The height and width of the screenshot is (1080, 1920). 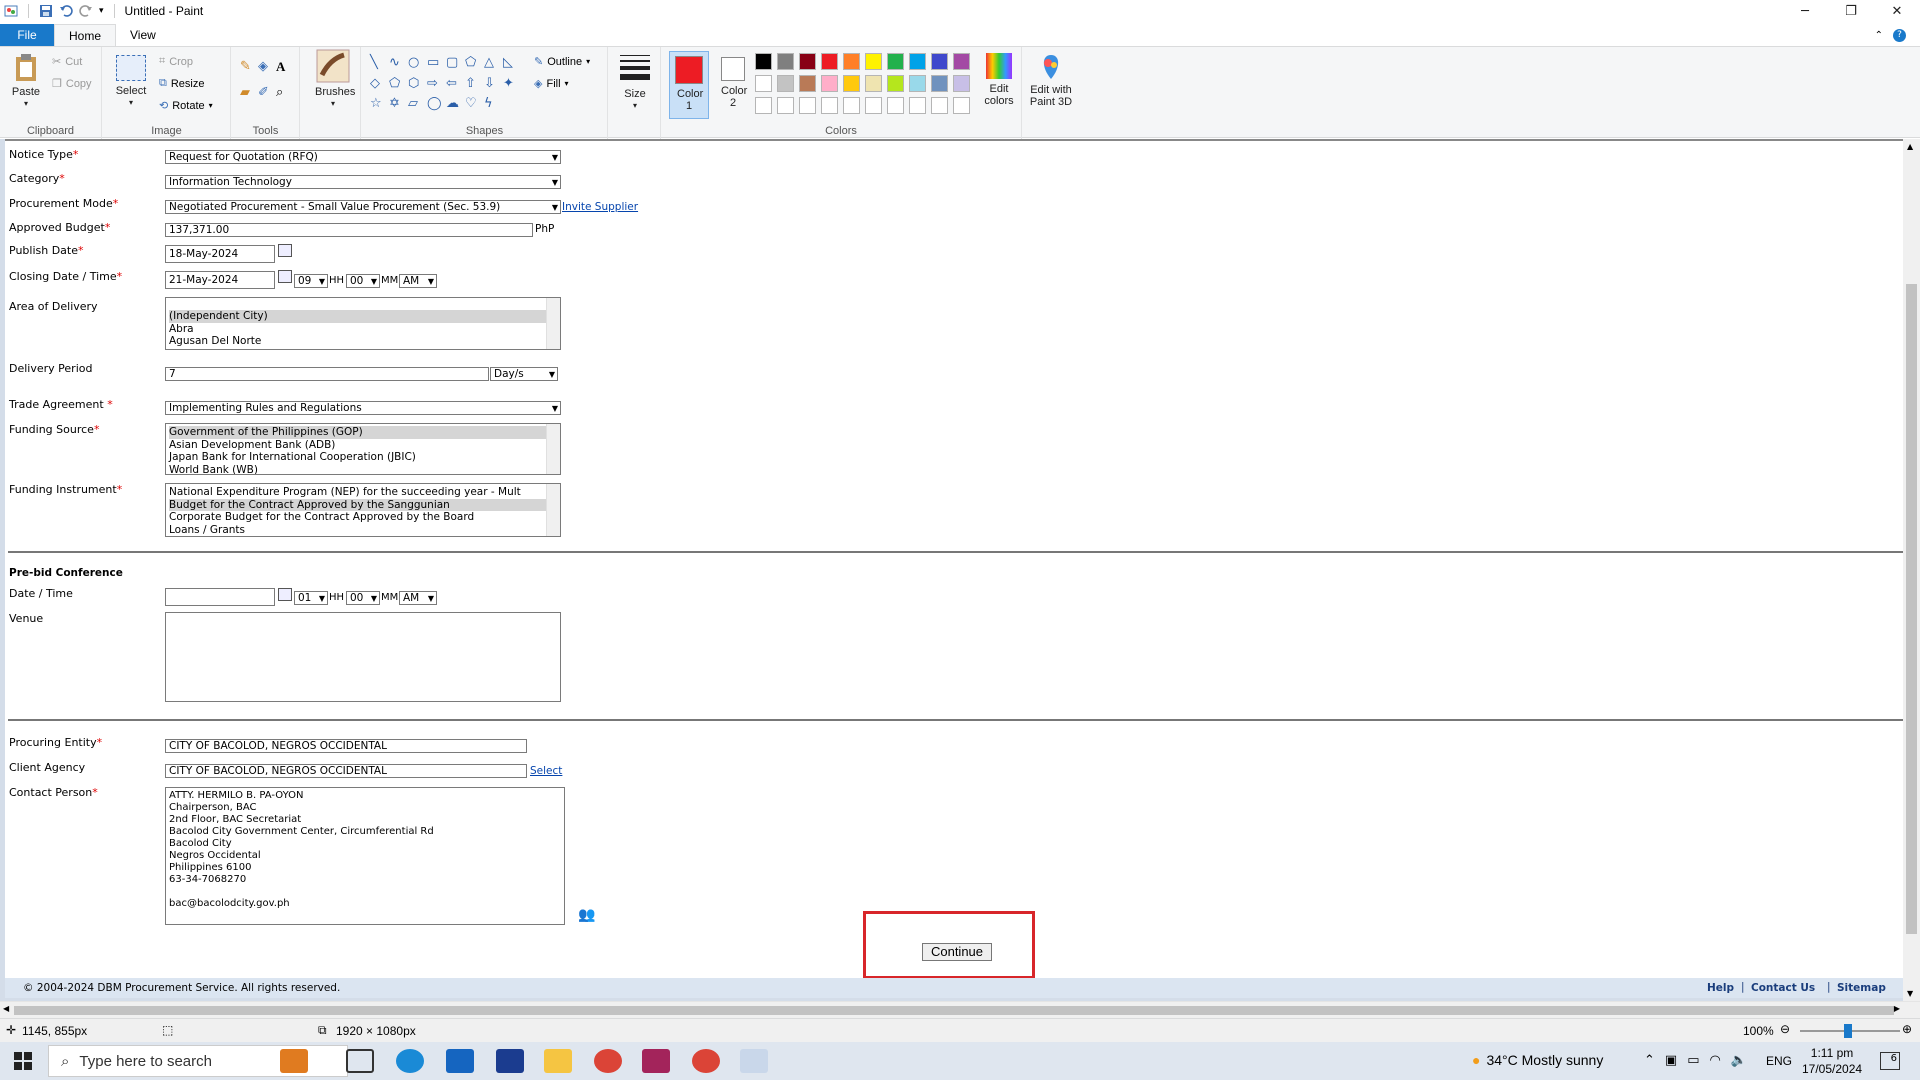 I want to click on list-item: (Independent City), so click(x=364, y=316).